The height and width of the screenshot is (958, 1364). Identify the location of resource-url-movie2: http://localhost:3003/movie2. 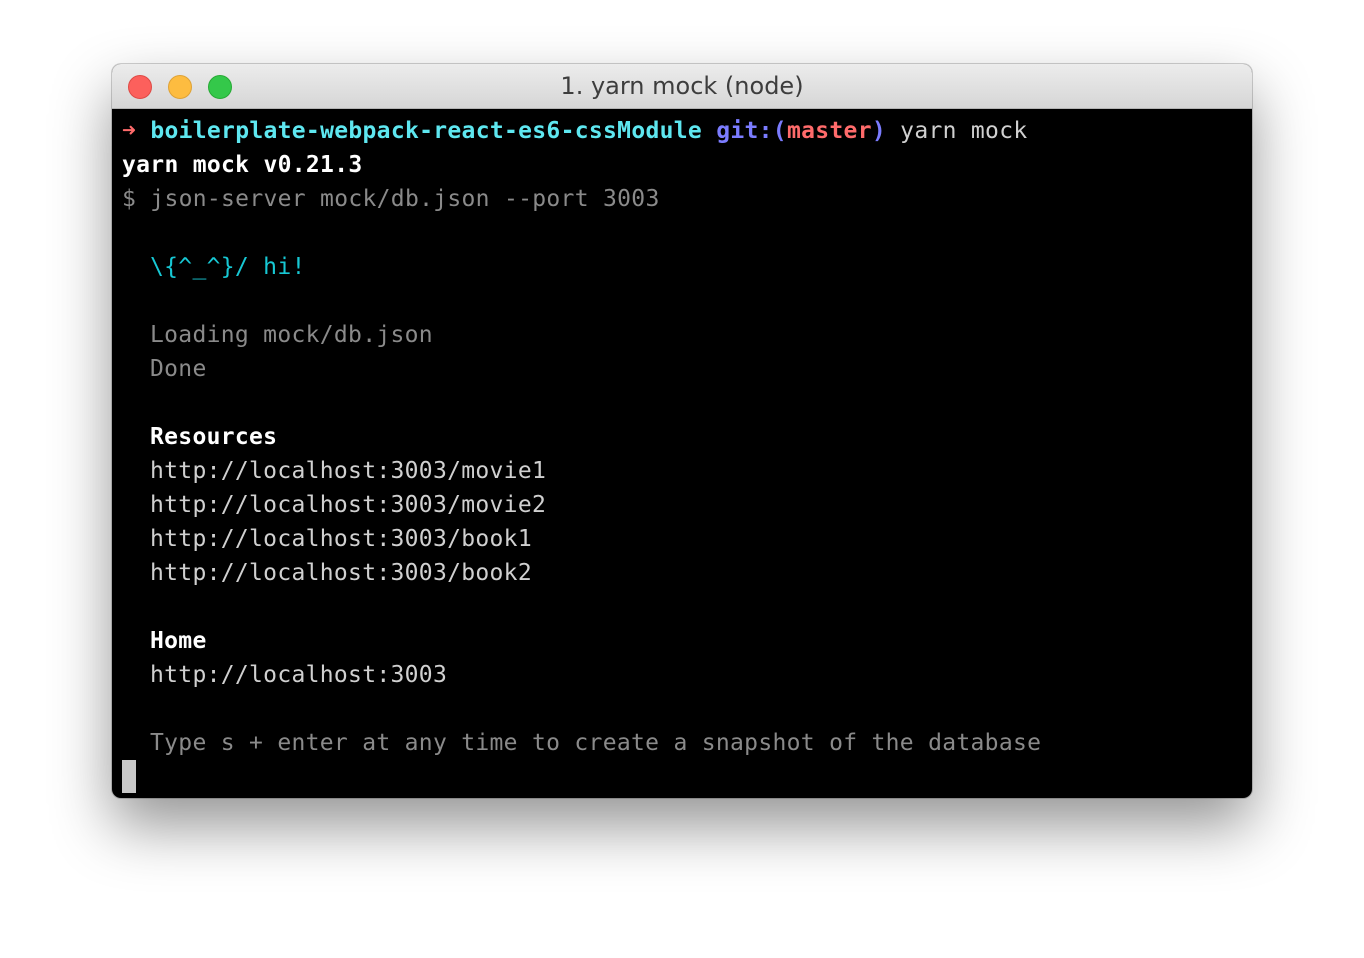
(348, 505).